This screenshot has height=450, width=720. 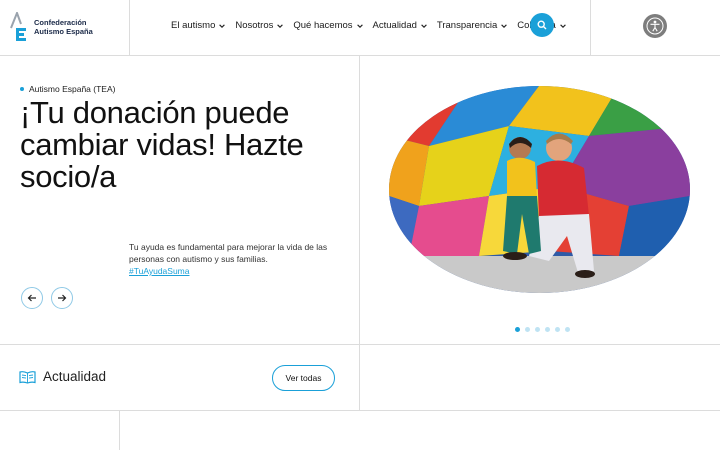 I want to click on hero-bottom-divider, so click(x=360, y=344).